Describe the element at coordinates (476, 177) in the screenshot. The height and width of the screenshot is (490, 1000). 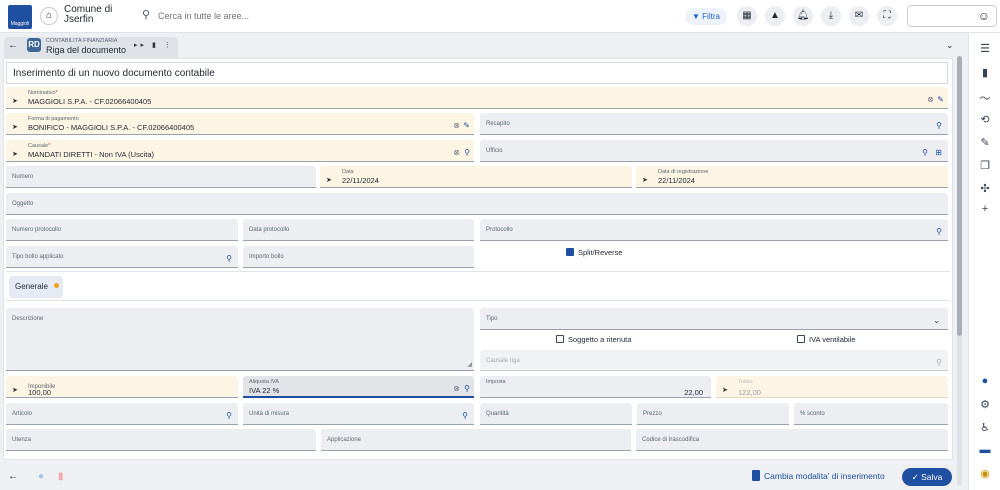
I see `data-field: ➤ Data 22/11/2024` at that location.